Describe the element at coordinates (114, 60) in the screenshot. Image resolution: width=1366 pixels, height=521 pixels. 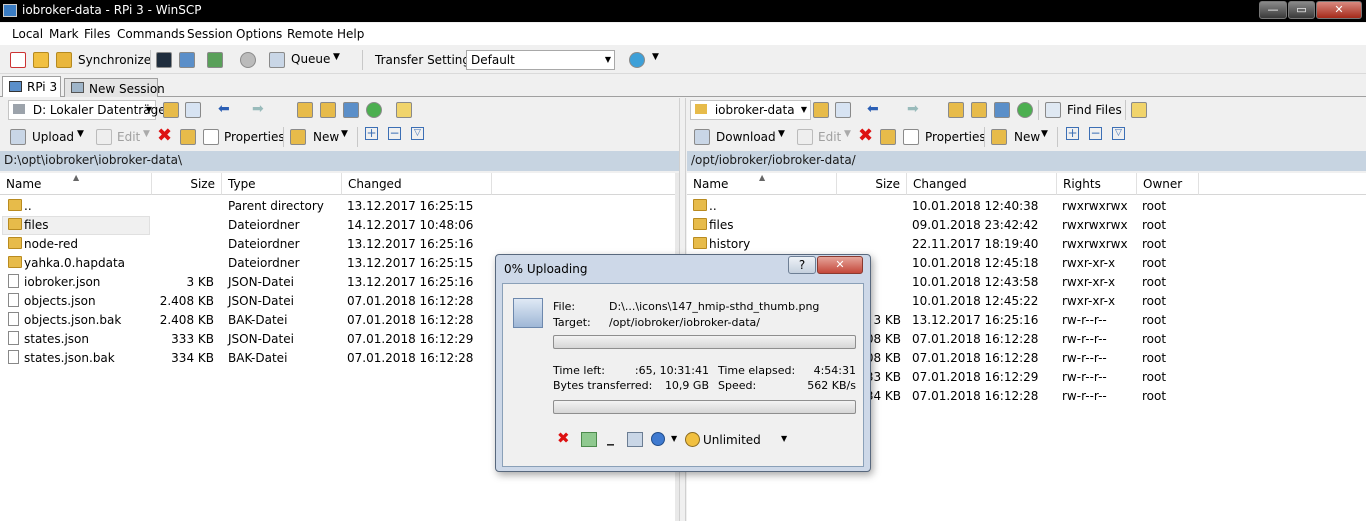
I see `synchronize-button: Synchronize` at that location.